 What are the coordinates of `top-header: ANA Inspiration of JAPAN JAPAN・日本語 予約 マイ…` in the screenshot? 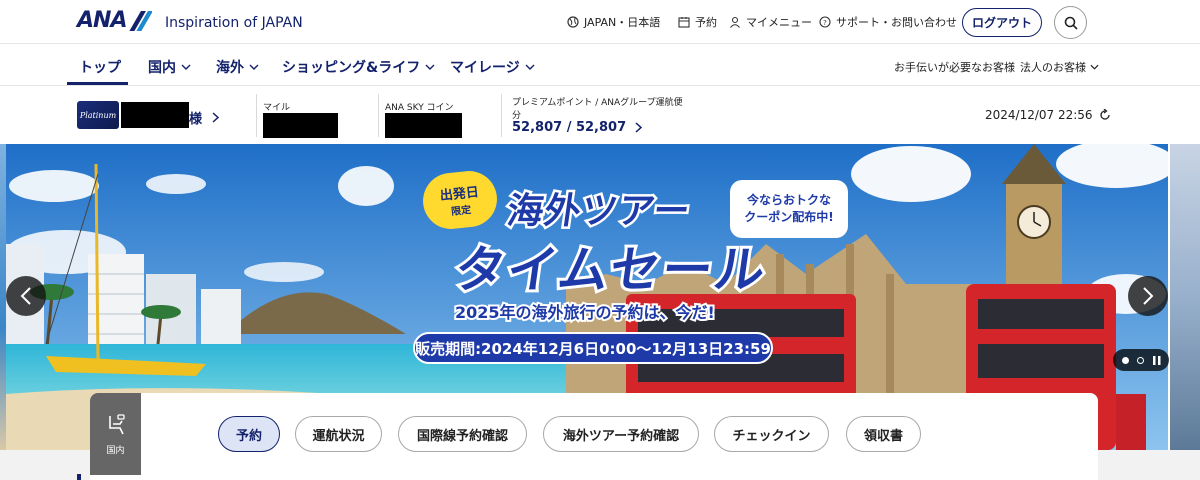 It's located at (600, 22).